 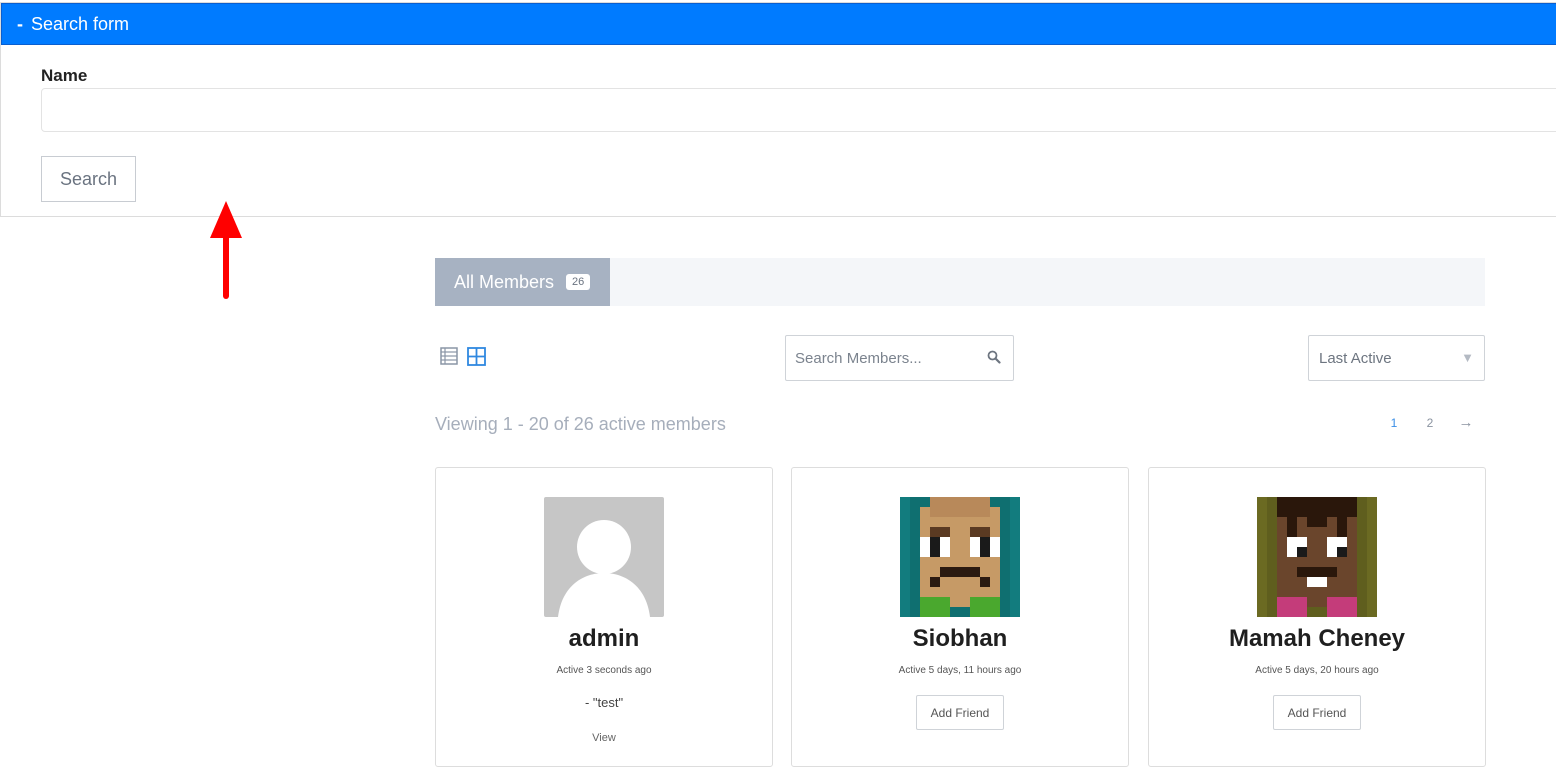 I want to click on caret-down-icon: ▼, so click(x=1467, y=357).